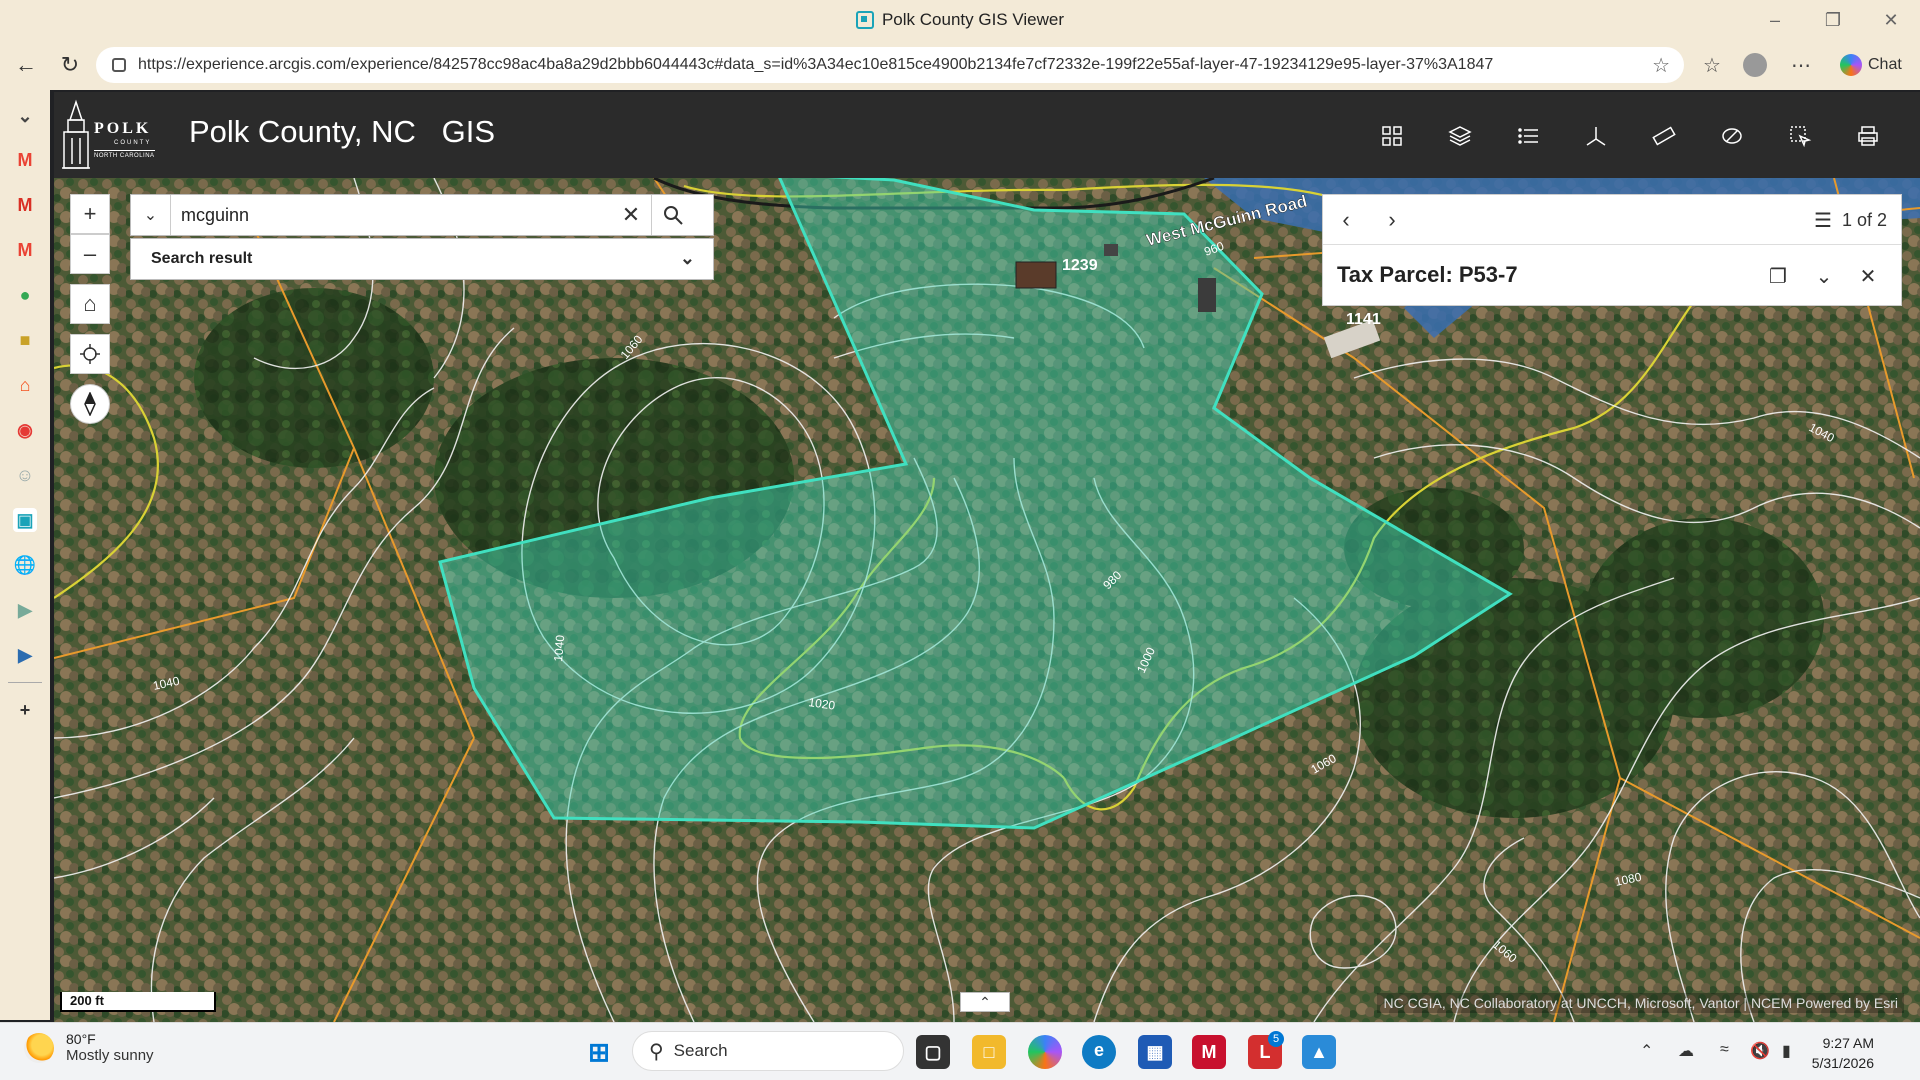 Image resolution: width=1920 pixels, height=1080 pixels. What do you see at coordinates (25, 682) in the screenshot?
I see `sidebar-divider` at bounding box center [25, 682].